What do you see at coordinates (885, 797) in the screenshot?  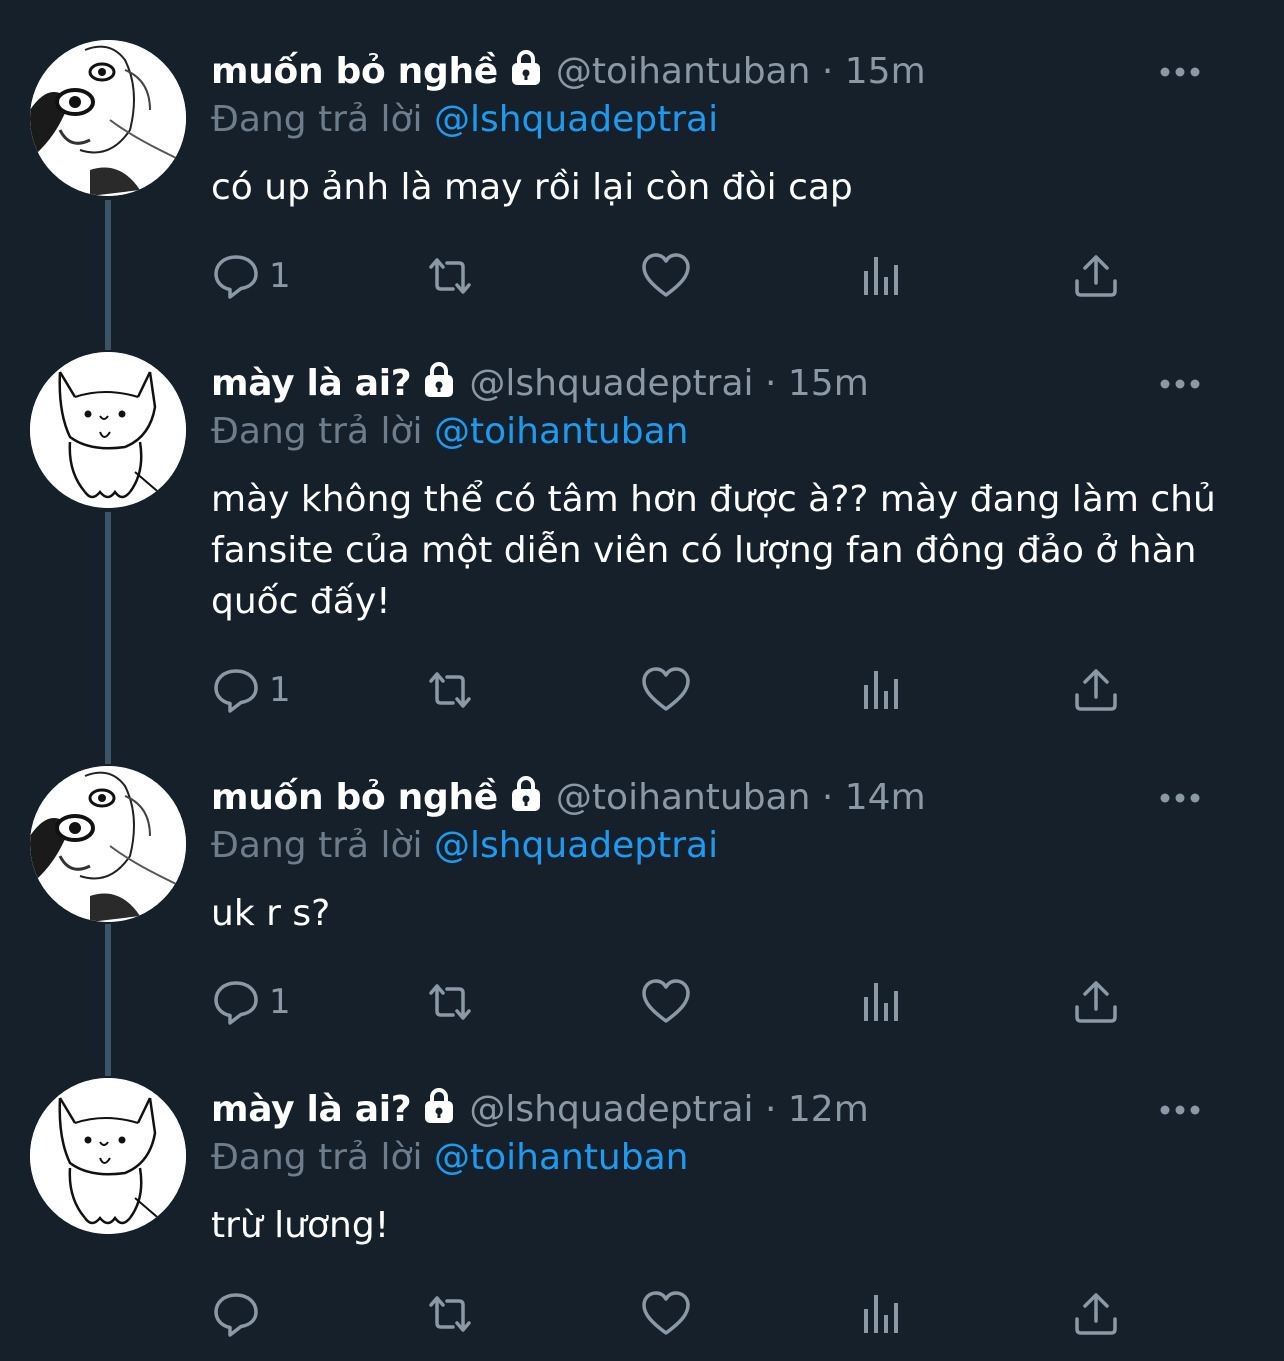 I see `timestamp: 14m` at bounding box center [885, 797].